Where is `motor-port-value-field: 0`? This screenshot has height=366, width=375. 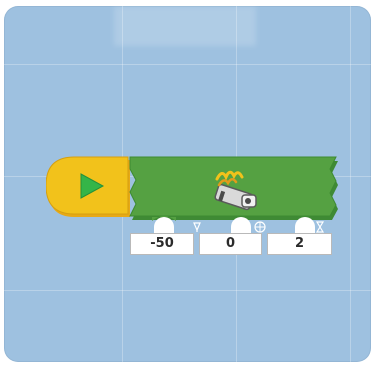 motor-port-value-field: 0 is located at coordinates (230, 244).